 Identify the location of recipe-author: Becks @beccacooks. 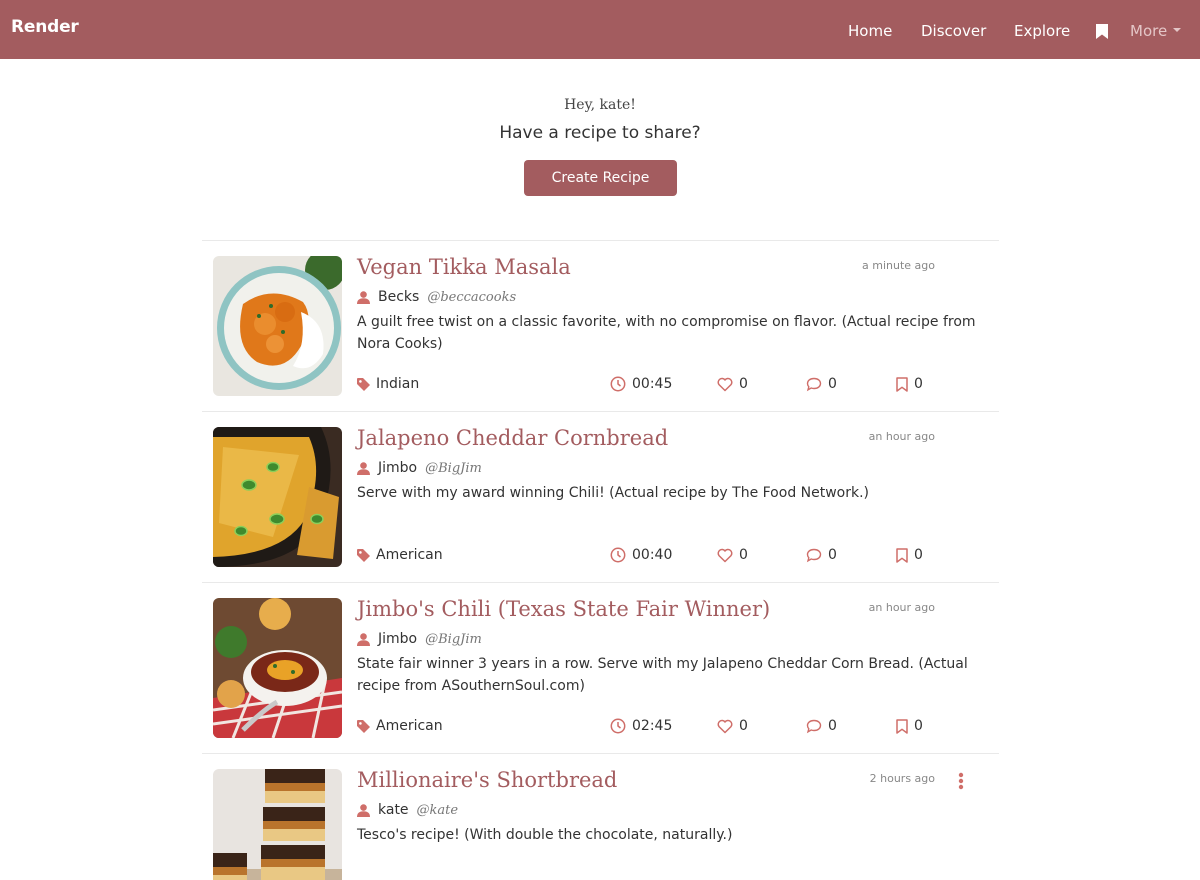
(436, 297).